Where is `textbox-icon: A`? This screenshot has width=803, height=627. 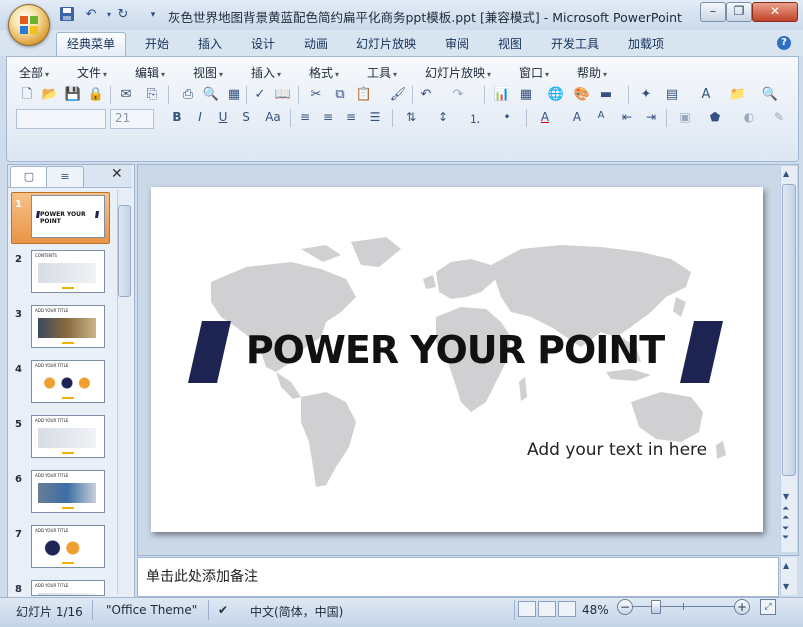 textbox-icon: A is located at coordinates (706, 95).